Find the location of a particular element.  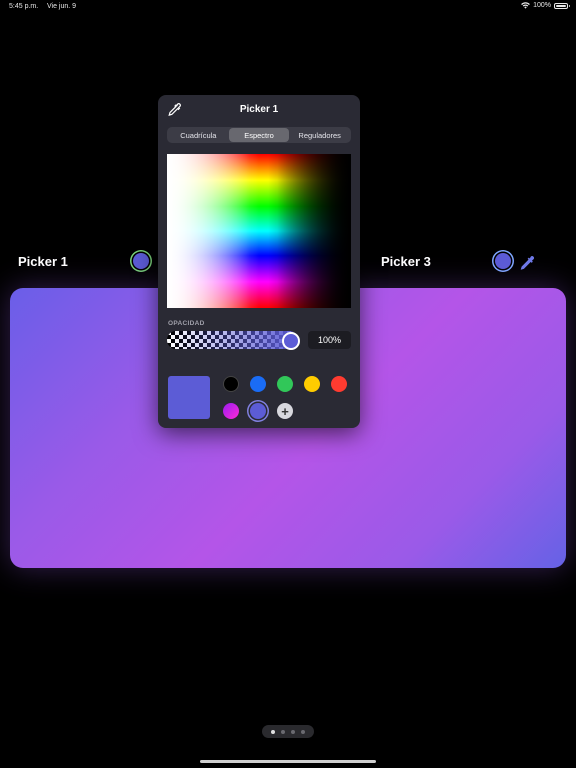

swatch-yellow is located at coordinates (312, 384).